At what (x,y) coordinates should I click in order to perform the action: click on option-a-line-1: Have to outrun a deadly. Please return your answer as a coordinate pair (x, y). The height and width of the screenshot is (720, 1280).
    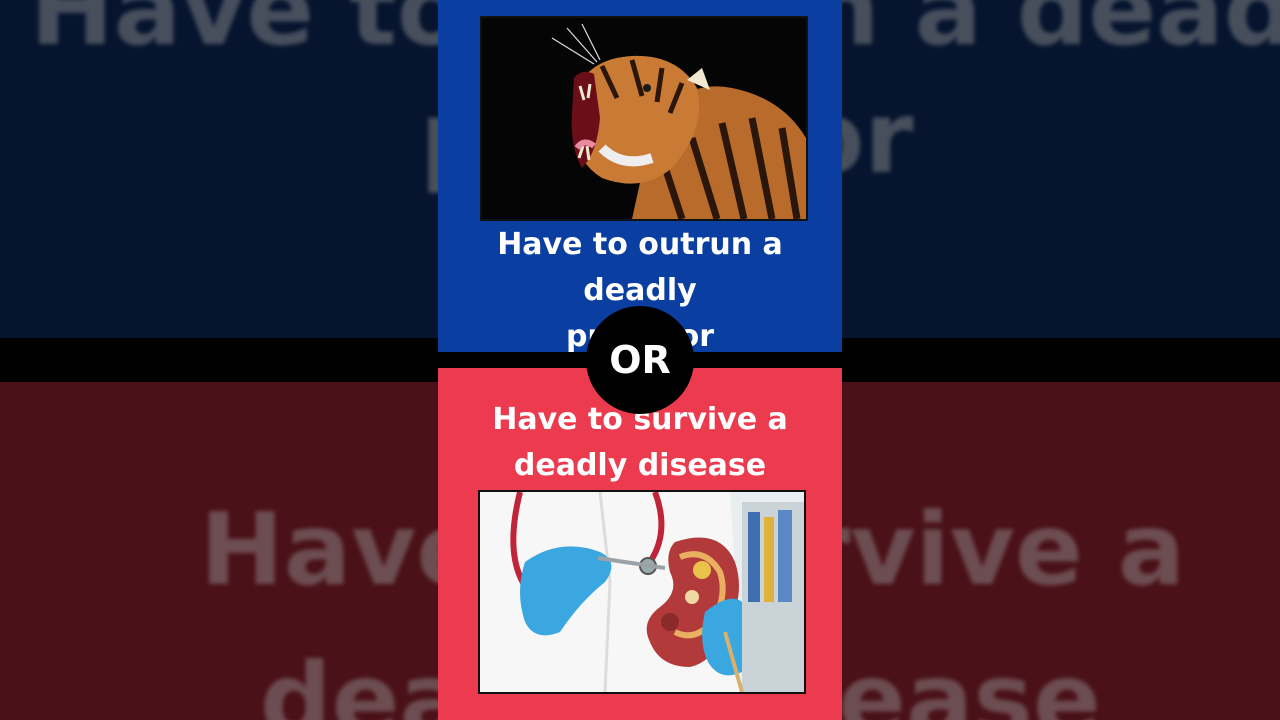
    Looking at the image, I should click on (640, 267).